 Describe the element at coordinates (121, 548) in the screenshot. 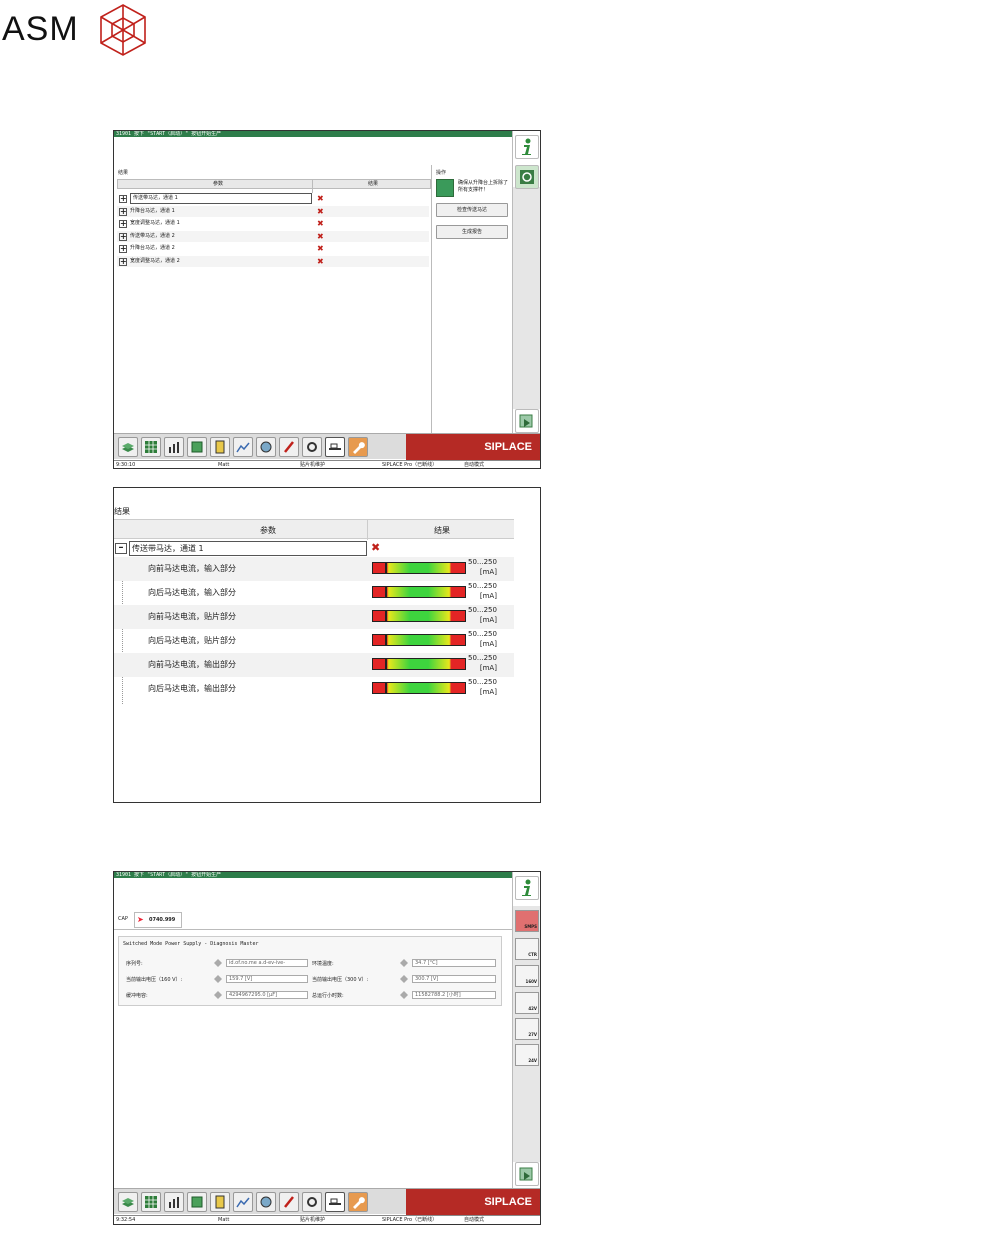

I see `collapse-icon: –` at that location.